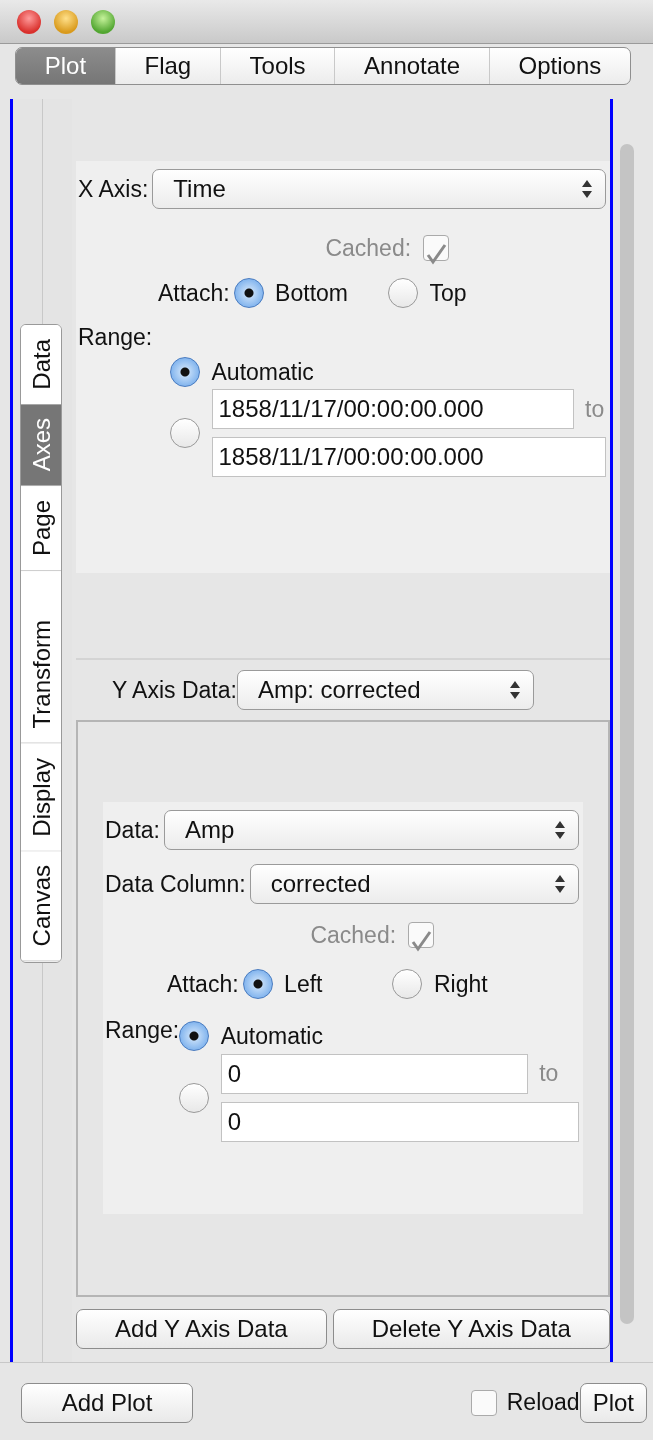  Describe the element at coordinates (201, 1329) in the screenshot. I see `action-button: Add Y Axis Data` at that location.